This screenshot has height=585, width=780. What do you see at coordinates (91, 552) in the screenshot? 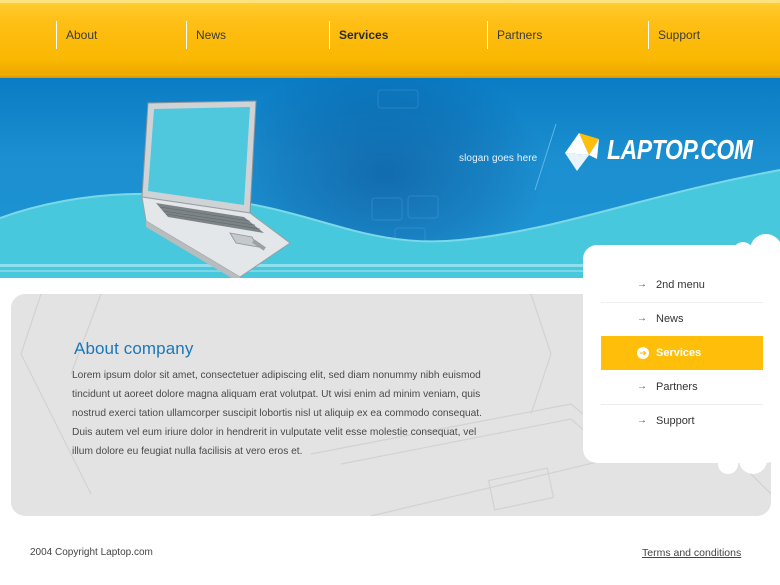
I see `copyright-text: 2004 Copyright Laptop.com` at bounding box center [91, 552].